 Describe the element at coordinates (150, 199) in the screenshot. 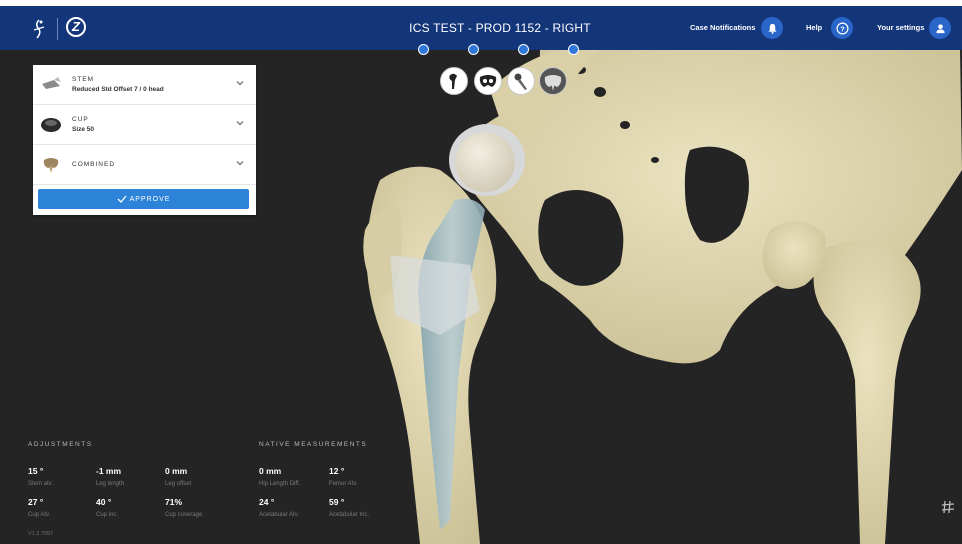

I see `approve-label: APPROVE` at that location.